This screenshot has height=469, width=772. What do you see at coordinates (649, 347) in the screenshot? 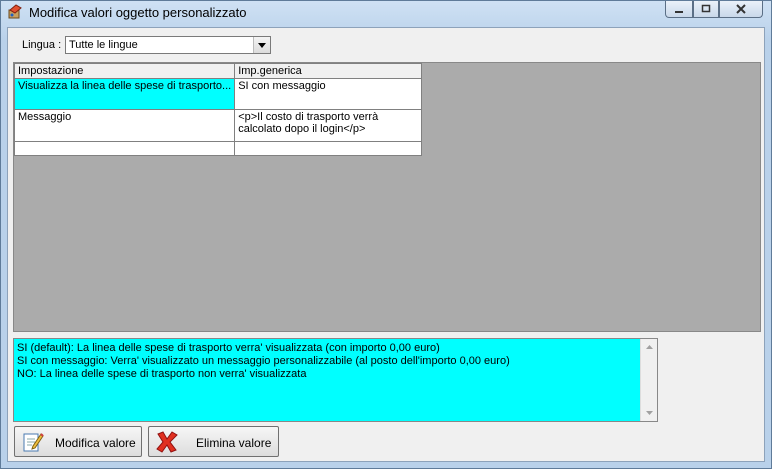
I see `scroll-up-icon` at bounding box center [649, 347].